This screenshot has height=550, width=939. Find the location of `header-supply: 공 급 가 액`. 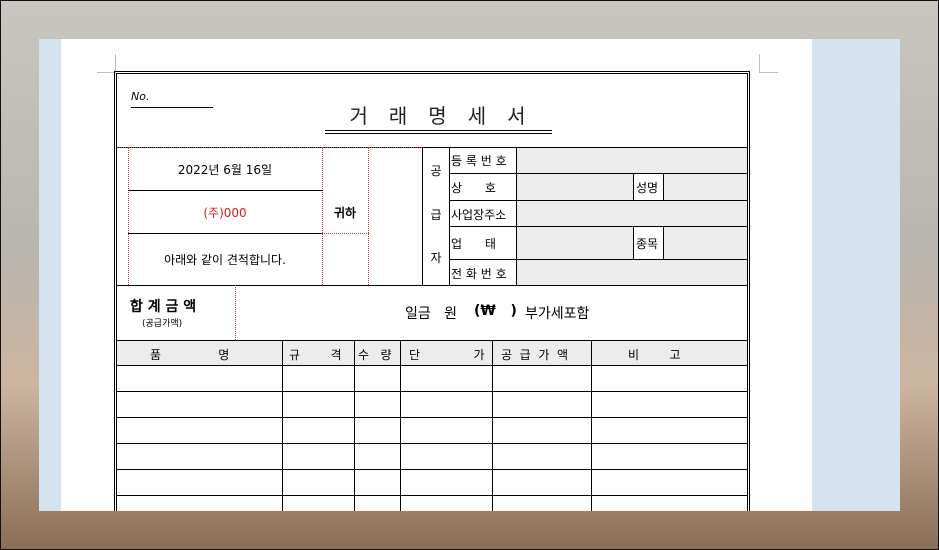

header-supply: 공 급 가 액 is located at coordinates (535, 355).